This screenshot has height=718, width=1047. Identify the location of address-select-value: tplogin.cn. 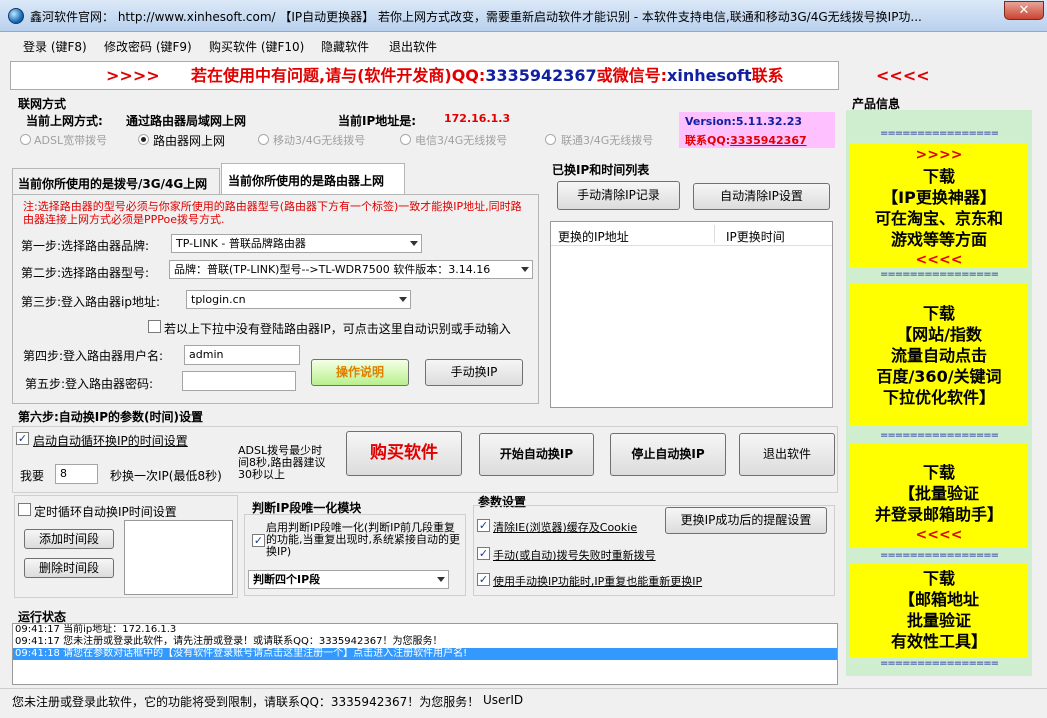
(218, 299).